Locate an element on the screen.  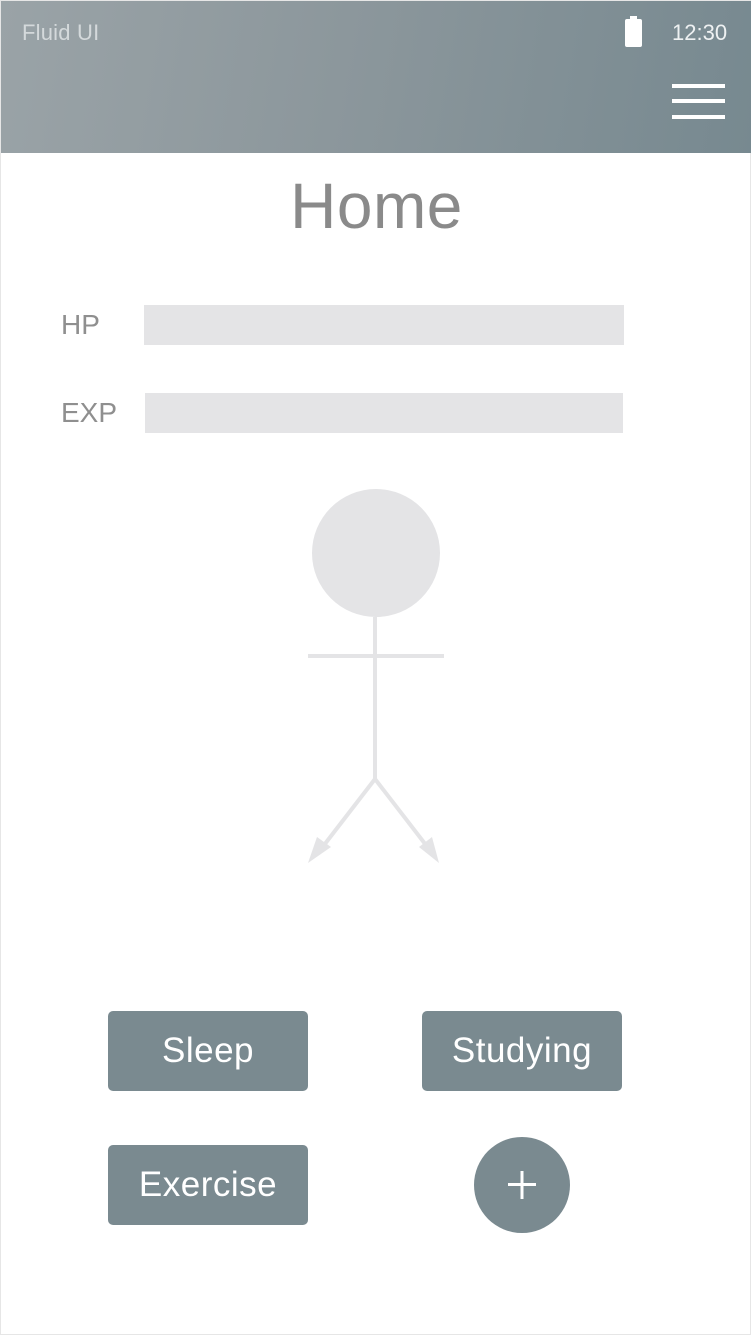
status-time: 12:30 is located at coordinates (700, 32).